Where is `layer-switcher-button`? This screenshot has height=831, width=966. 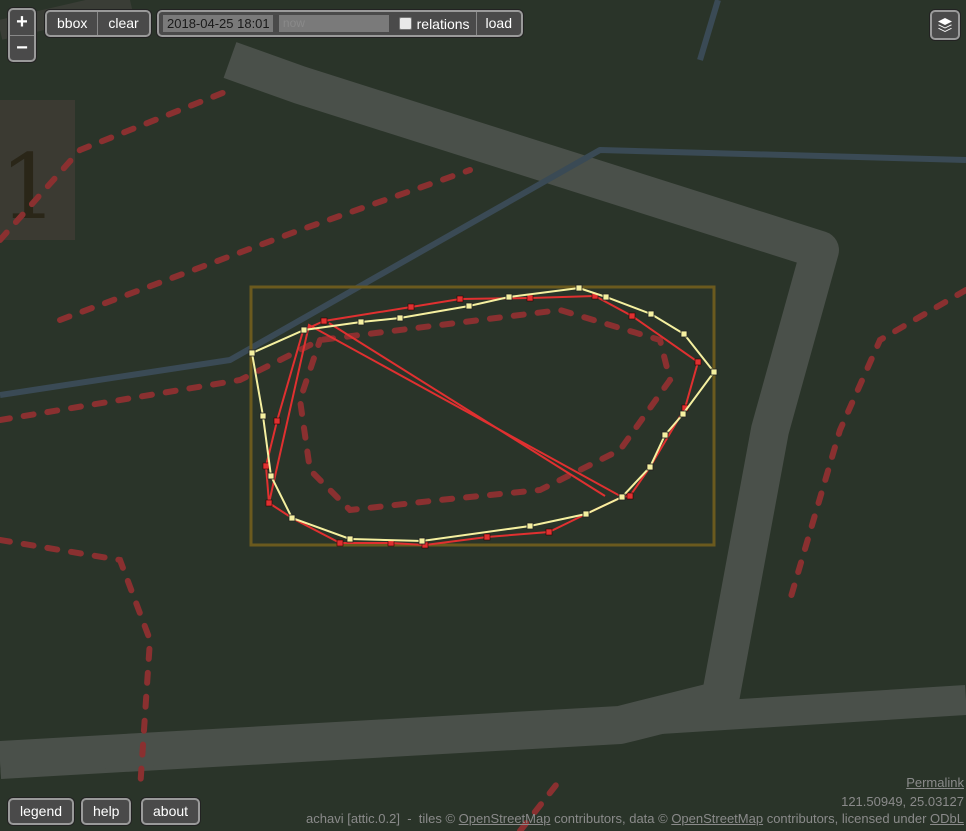 layer-switcher-button is located at coordinates (945, 25).